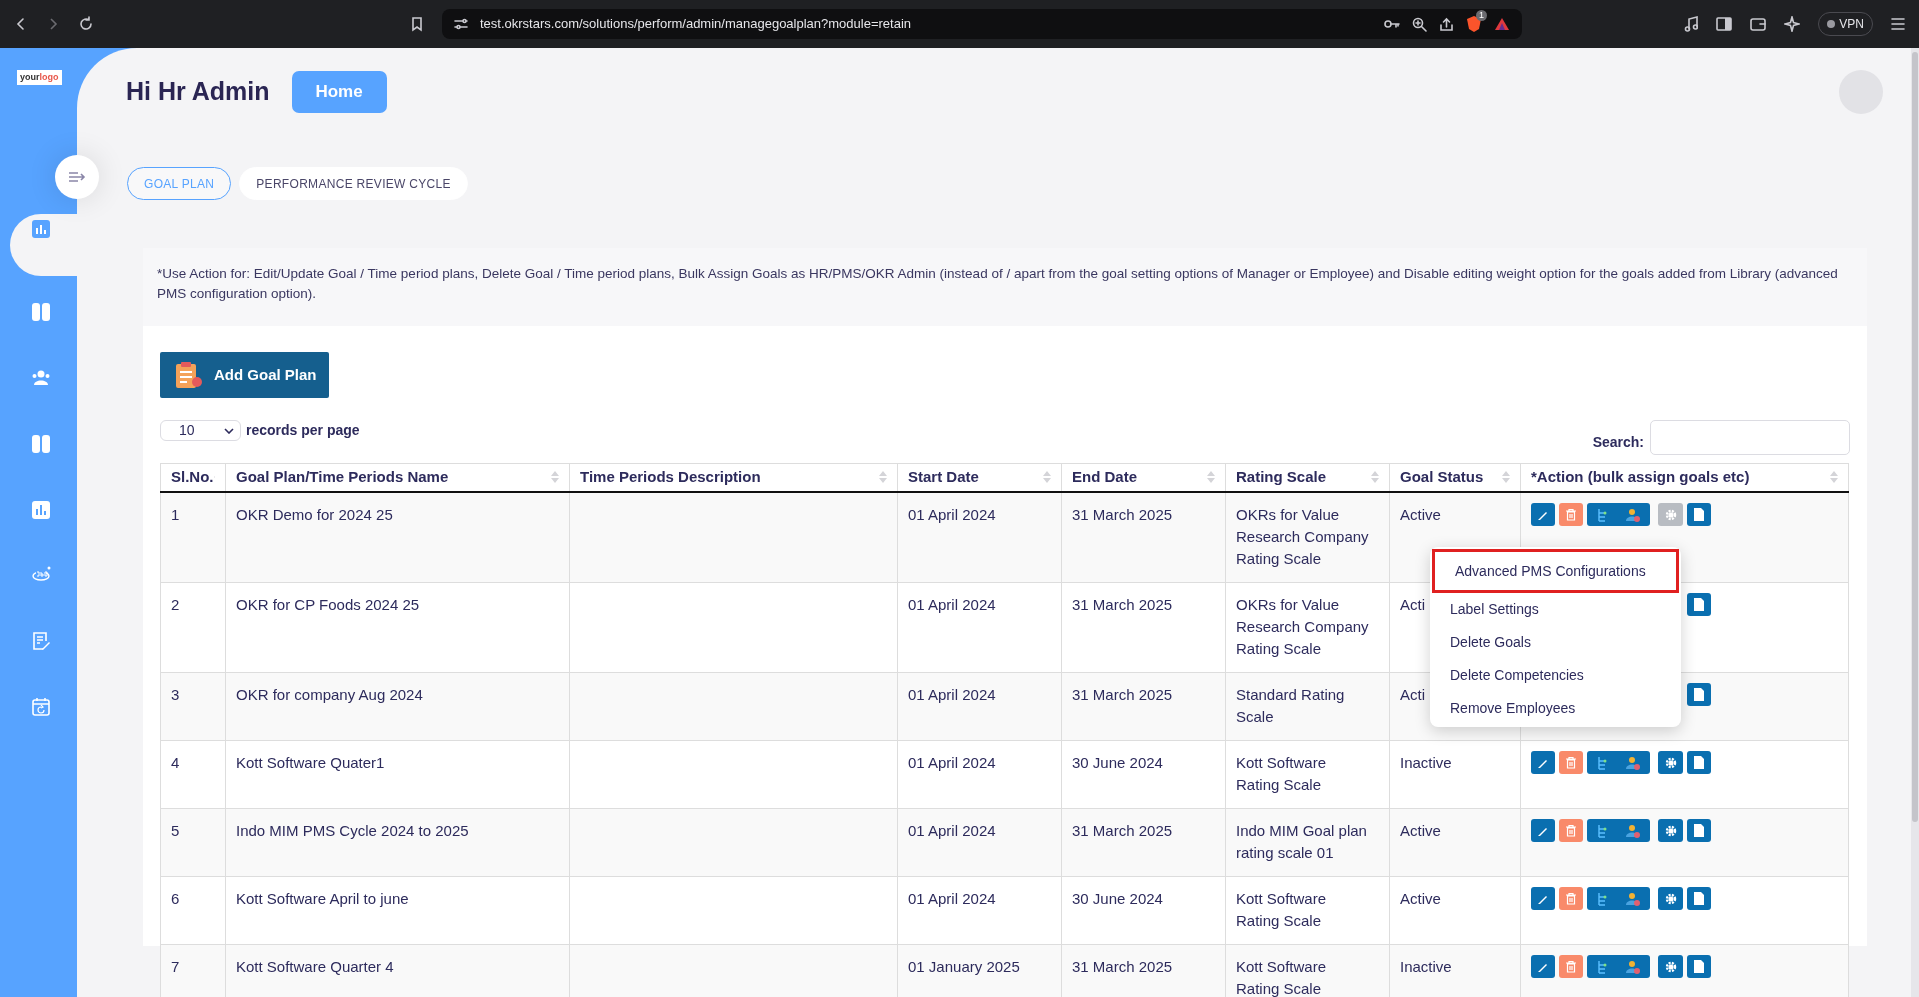 Image resolution: width=1919 pixels, height=997 pixels. What do you see at coordinates (353, 183) in the screenshot?
I see `tab: PERFORMANCE REVIEW CYCLE` at bounding box center [353, 183].